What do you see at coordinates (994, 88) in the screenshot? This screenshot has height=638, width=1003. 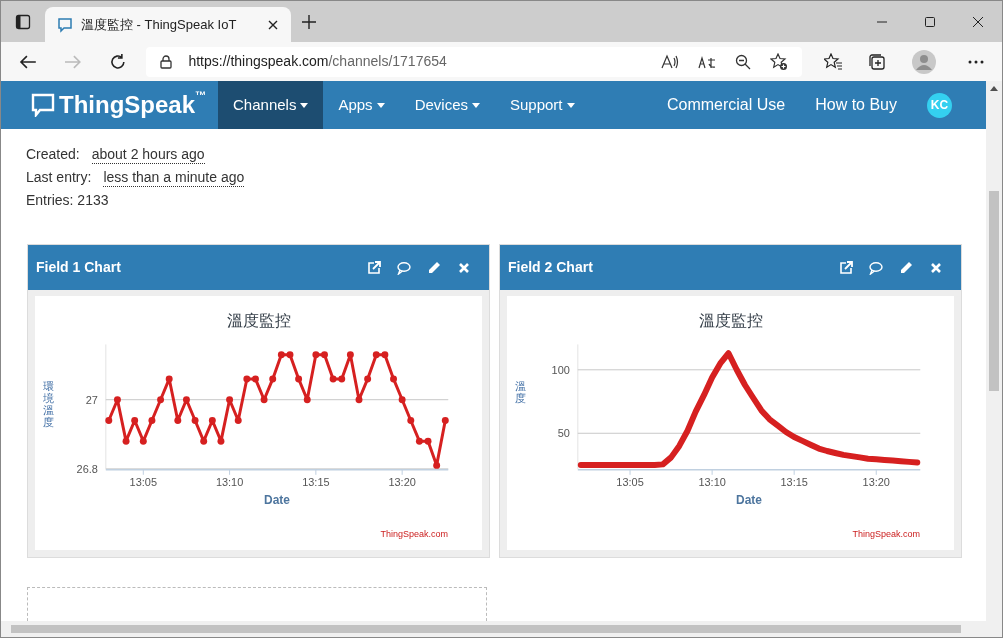 I see `scroll-up-icon` at bounding box center [994, 88].